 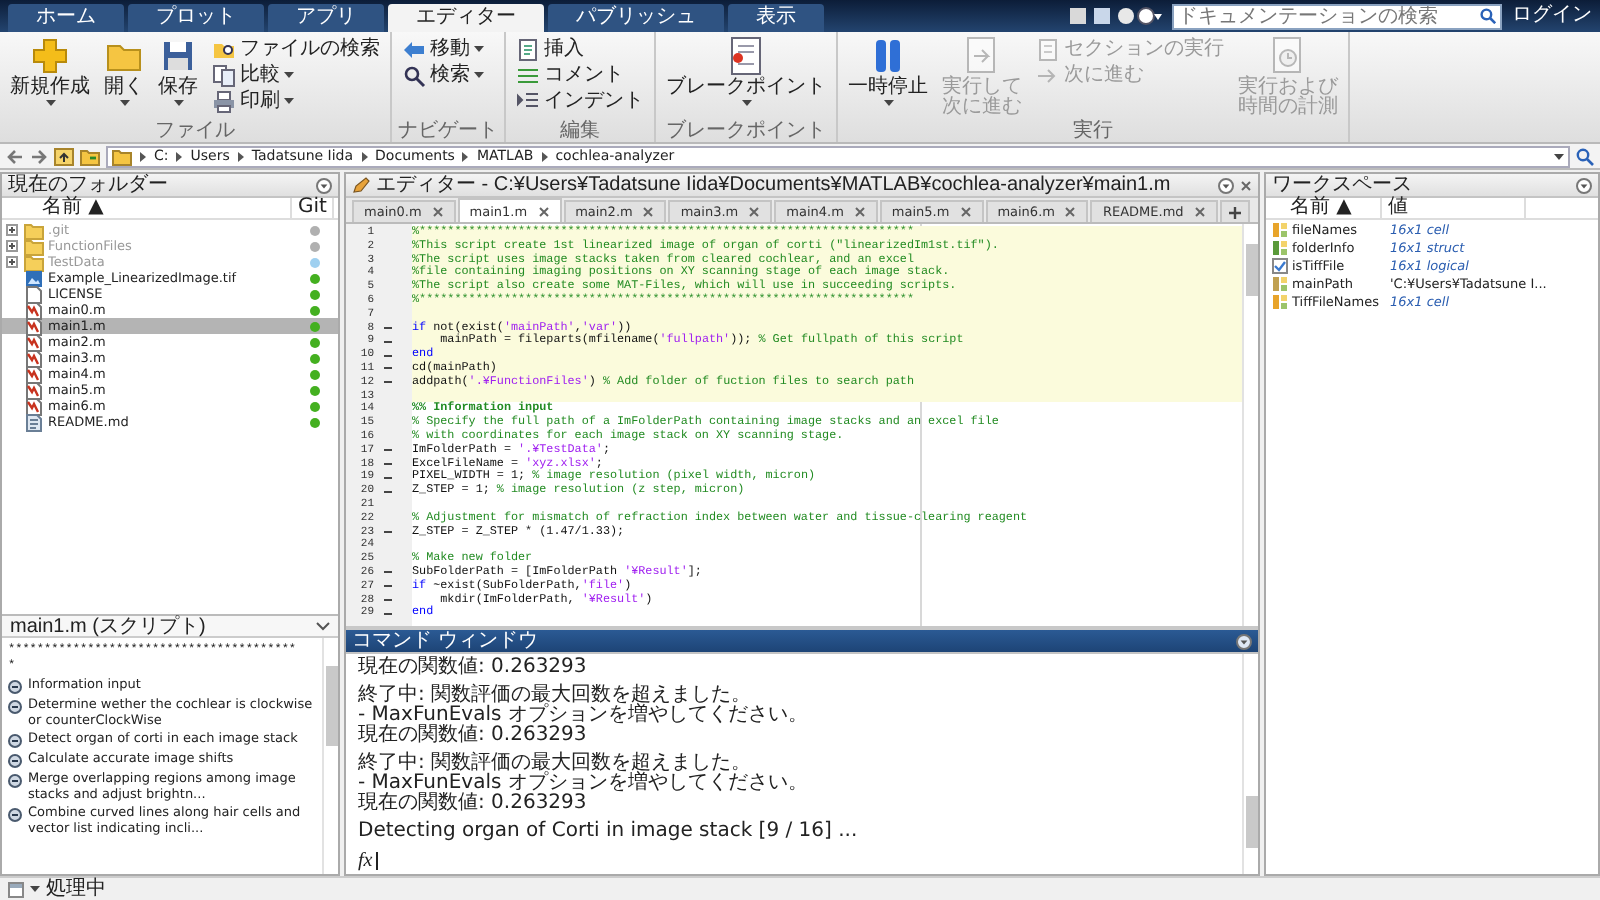 What do you see at coordinates (365, 861) in the screenshot?
I see `prompt-label: fx` at bounding box center [365, 861].